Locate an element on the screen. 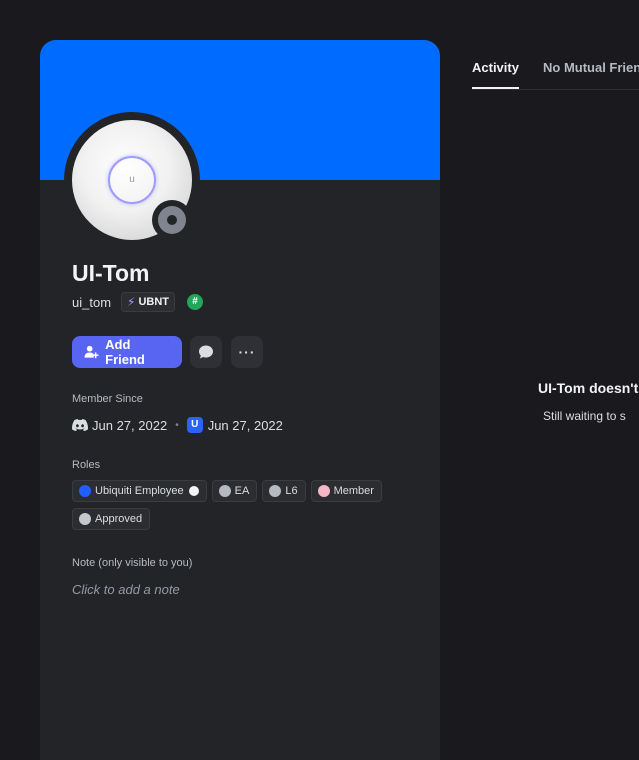  avatar: u is located at coordinates (132, 180).